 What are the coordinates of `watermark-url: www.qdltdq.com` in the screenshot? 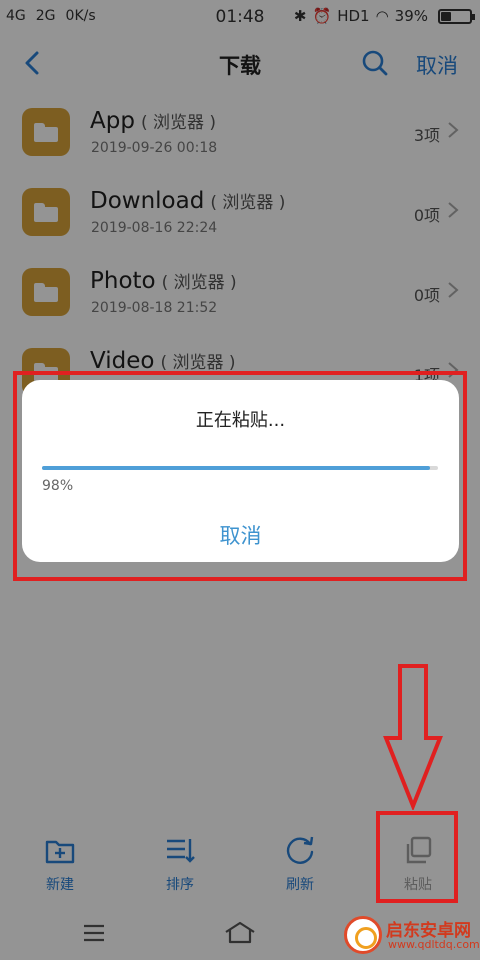 It's located at (434, 944).